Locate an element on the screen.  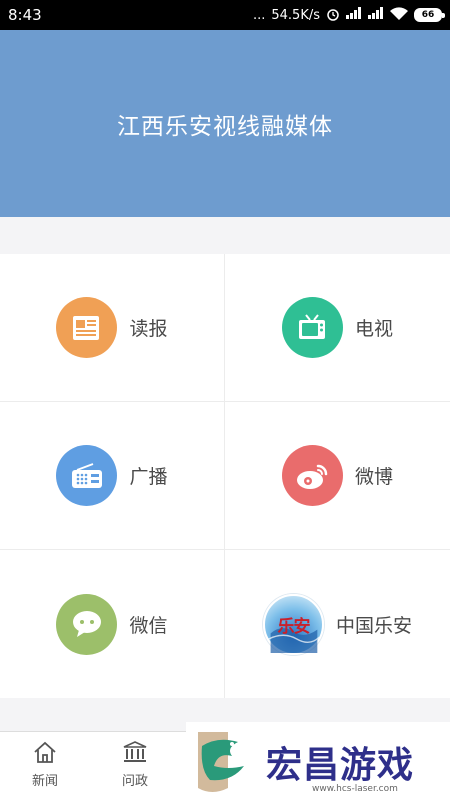
government-icon is located at coordinates (135, 754).